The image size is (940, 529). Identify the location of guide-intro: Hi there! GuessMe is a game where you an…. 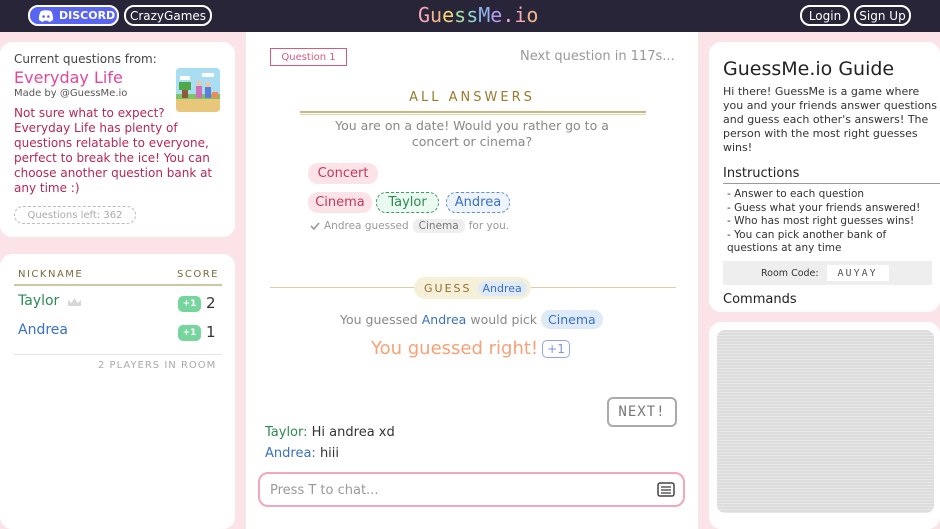
(830, 119).